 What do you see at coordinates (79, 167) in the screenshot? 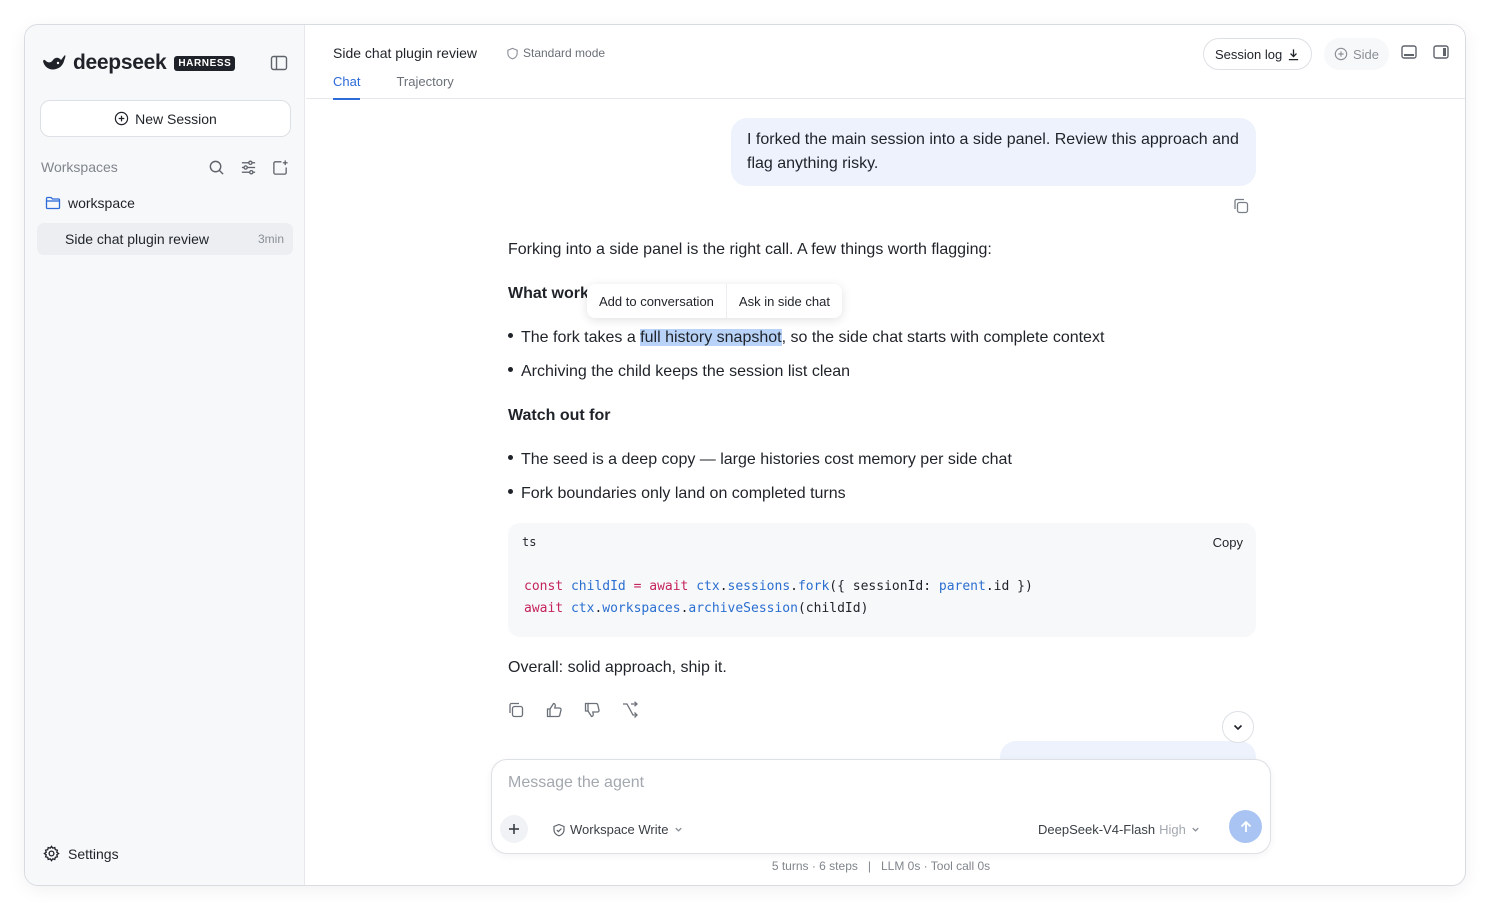
I see `workspaces-title: Workspaces` at bounding box center [79, 167].